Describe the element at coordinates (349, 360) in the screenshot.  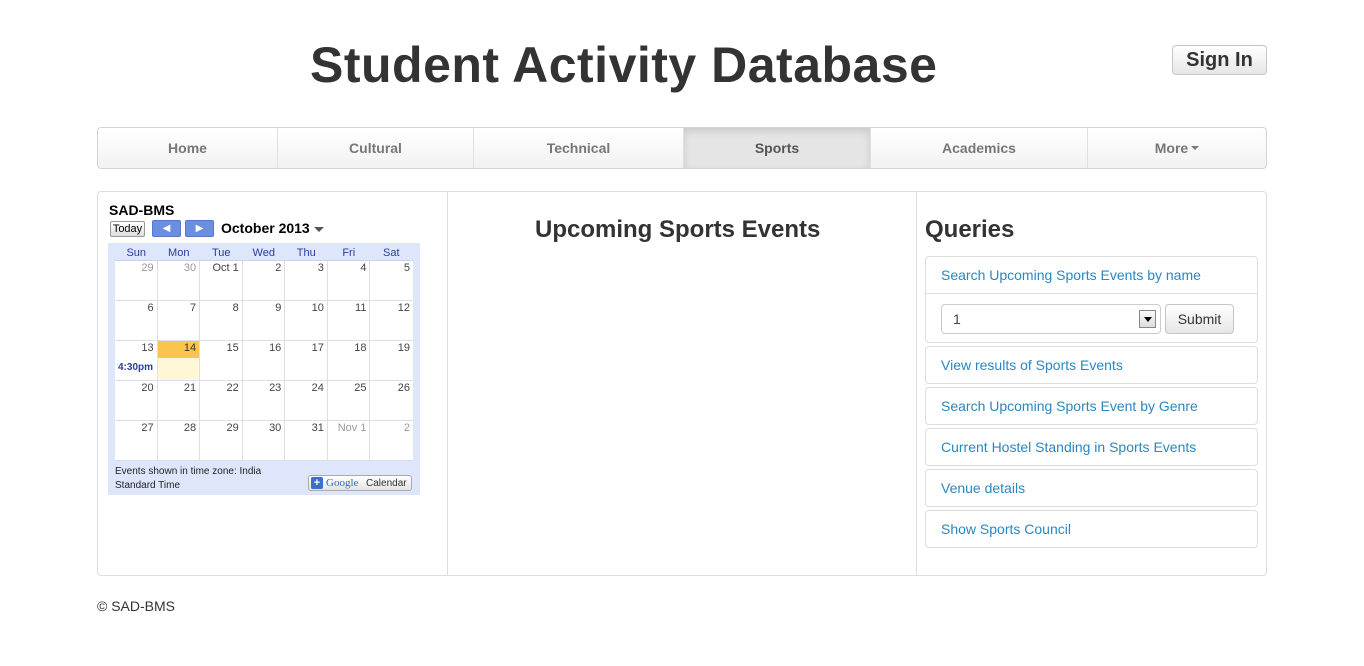
I see `calendar-day: 18` at that location.